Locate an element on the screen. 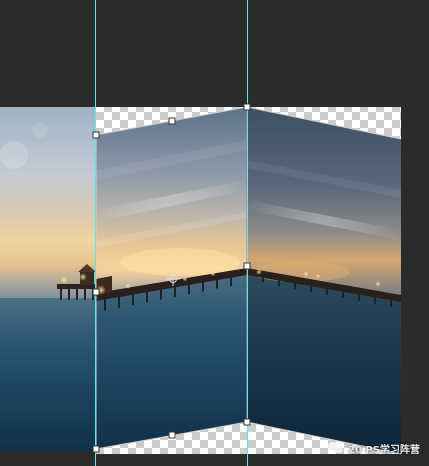 The image size is (429, 466). handle-mid-left is located at coordinates (96, 292).